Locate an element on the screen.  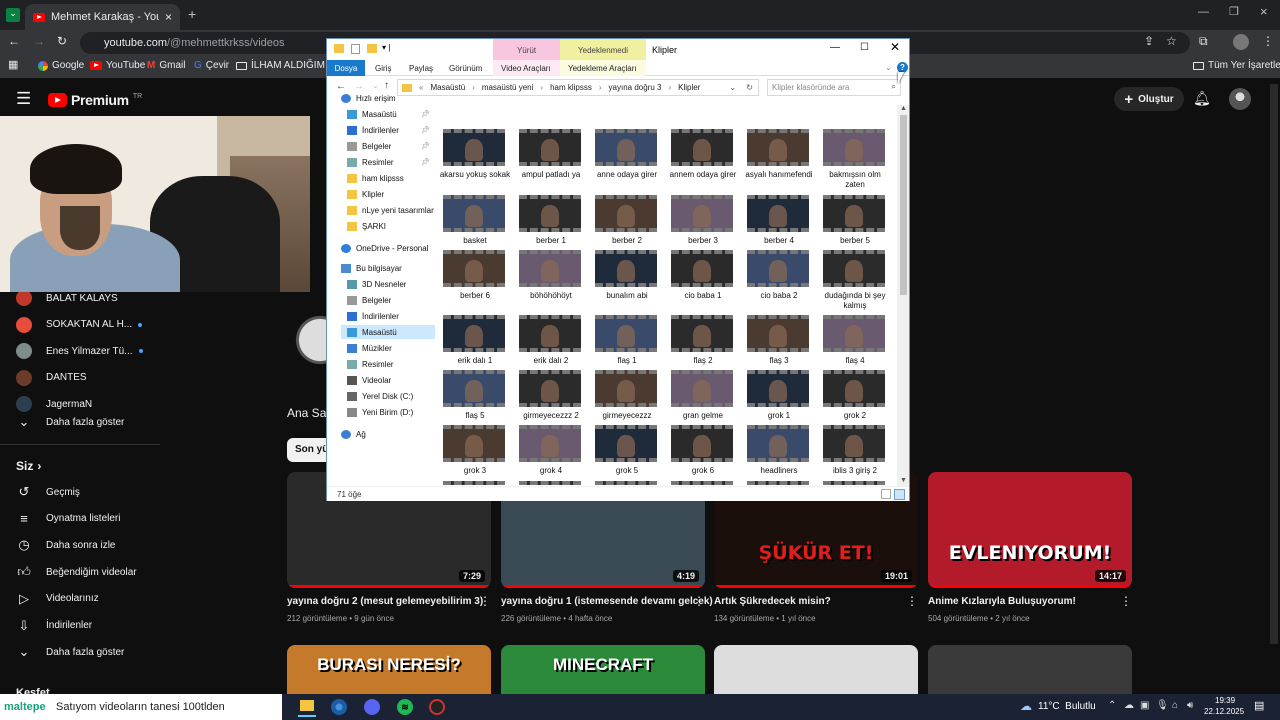
taskbar-explorer-icon is located at coordinates (307, 707).